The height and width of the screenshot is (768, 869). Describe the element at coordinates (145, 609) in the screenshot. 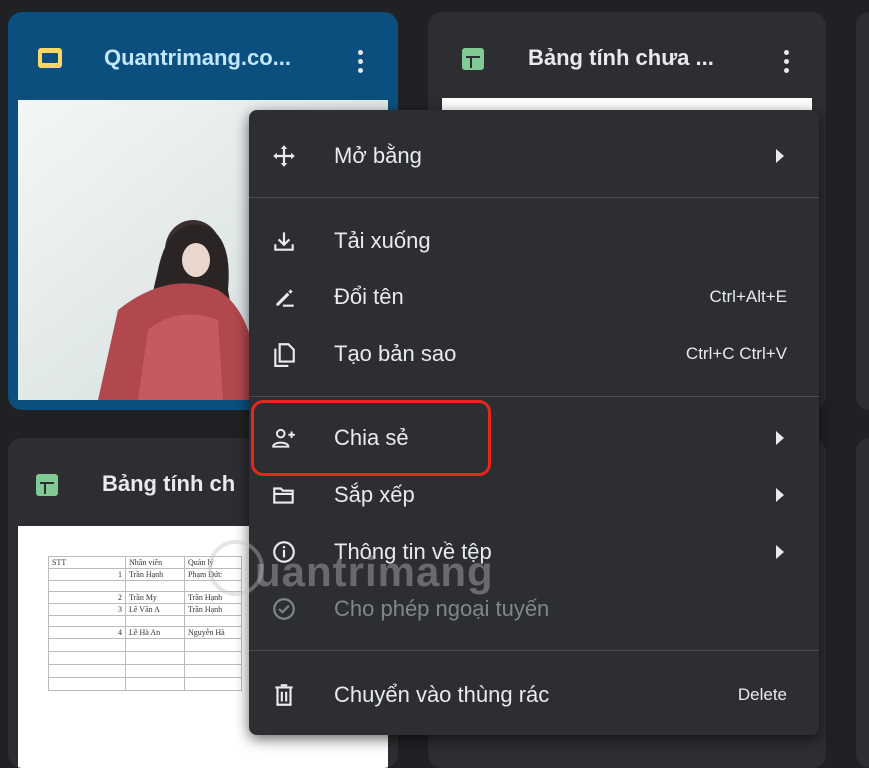

I see `table-row: 3 Lê Văn A Trần Hạnh` at that location.